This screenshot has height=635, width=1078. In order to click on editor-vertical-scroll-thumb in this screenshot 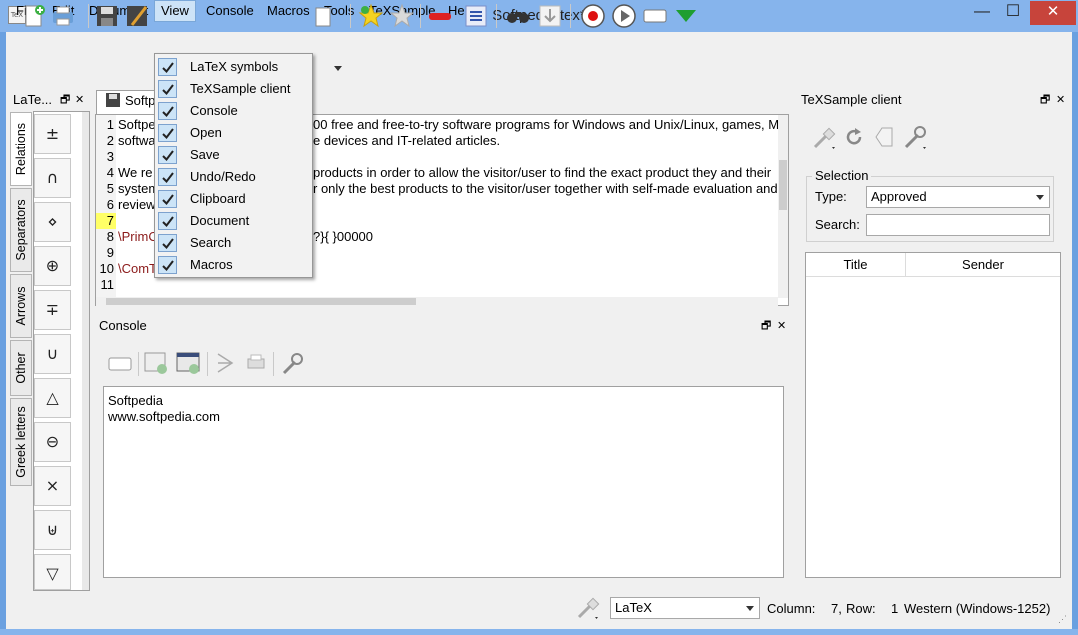, I will do `click(783, 185)`.